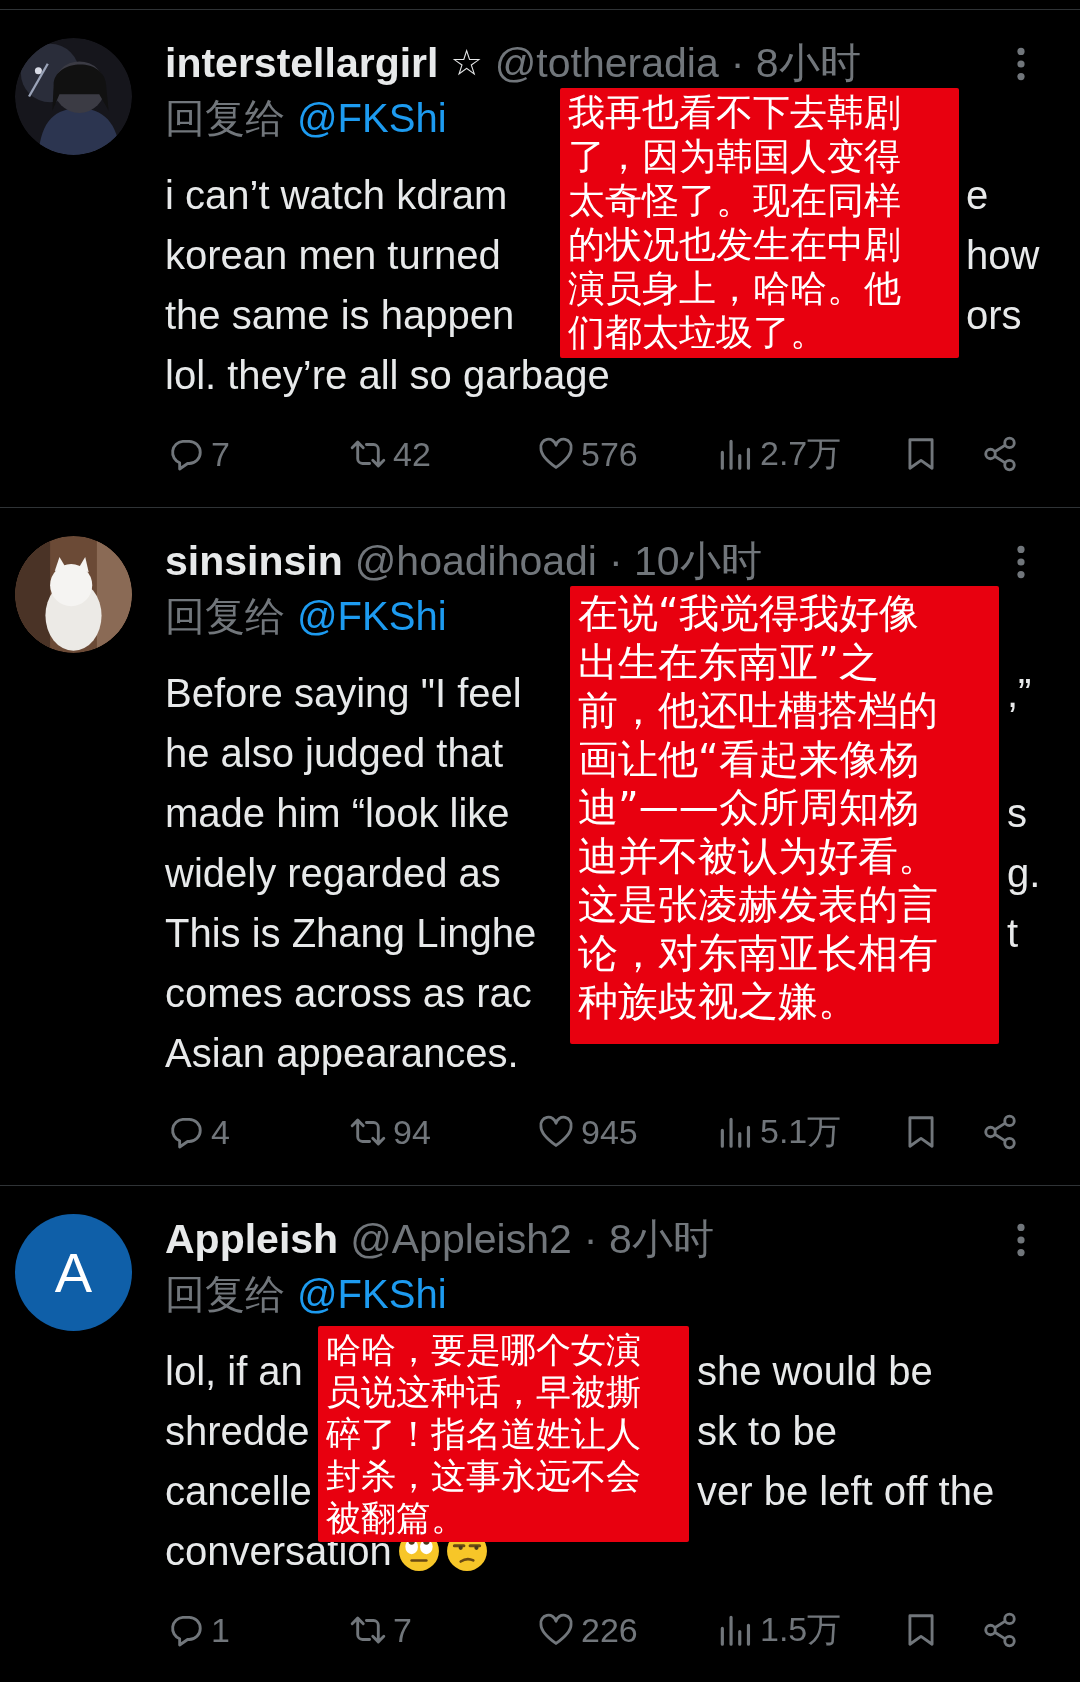  What do you see at coordinates (412, 1132) in the screenshot?
I see `repost-count: 94` at bounding box center [412, 1132].